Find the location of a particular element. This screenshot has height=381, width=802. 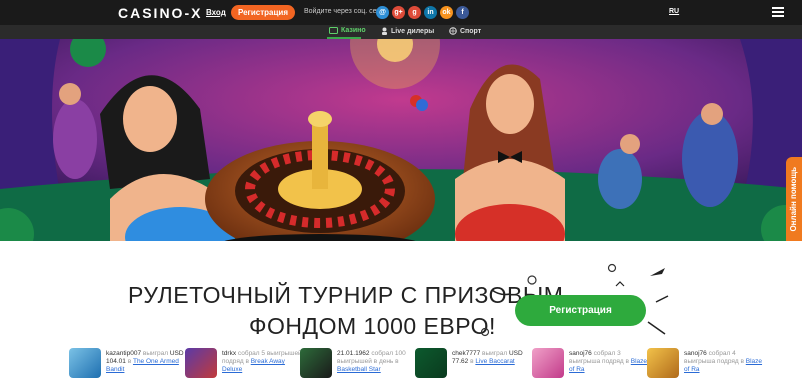

hamburger-menu-icon is located at coordinates (778, 12).